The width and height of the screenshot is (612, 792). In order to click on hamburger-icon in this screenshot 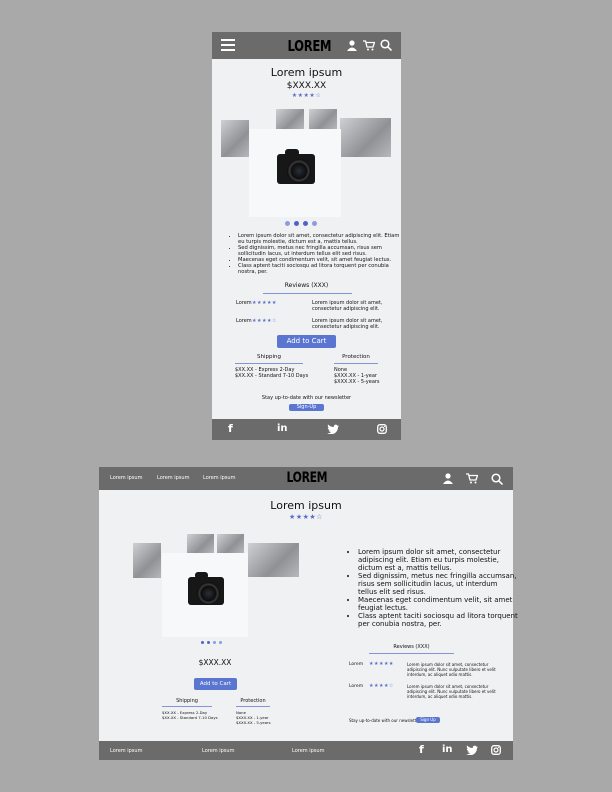, I will do `click(228, 45)`.